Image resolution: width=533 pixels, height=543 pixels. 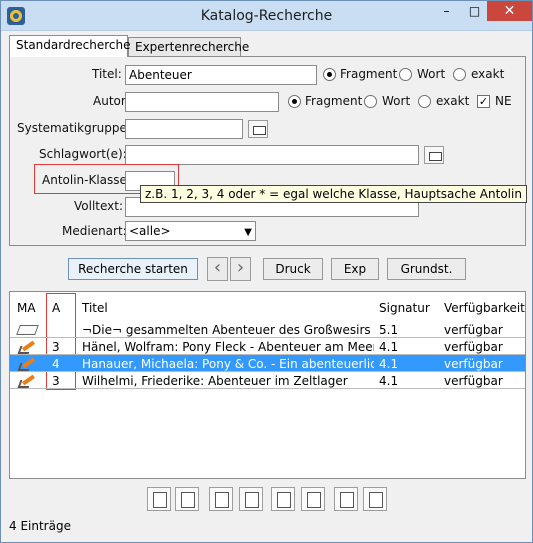 I want to click on keyword-label: Schlagwort(e):, so click(x=83, y=154).